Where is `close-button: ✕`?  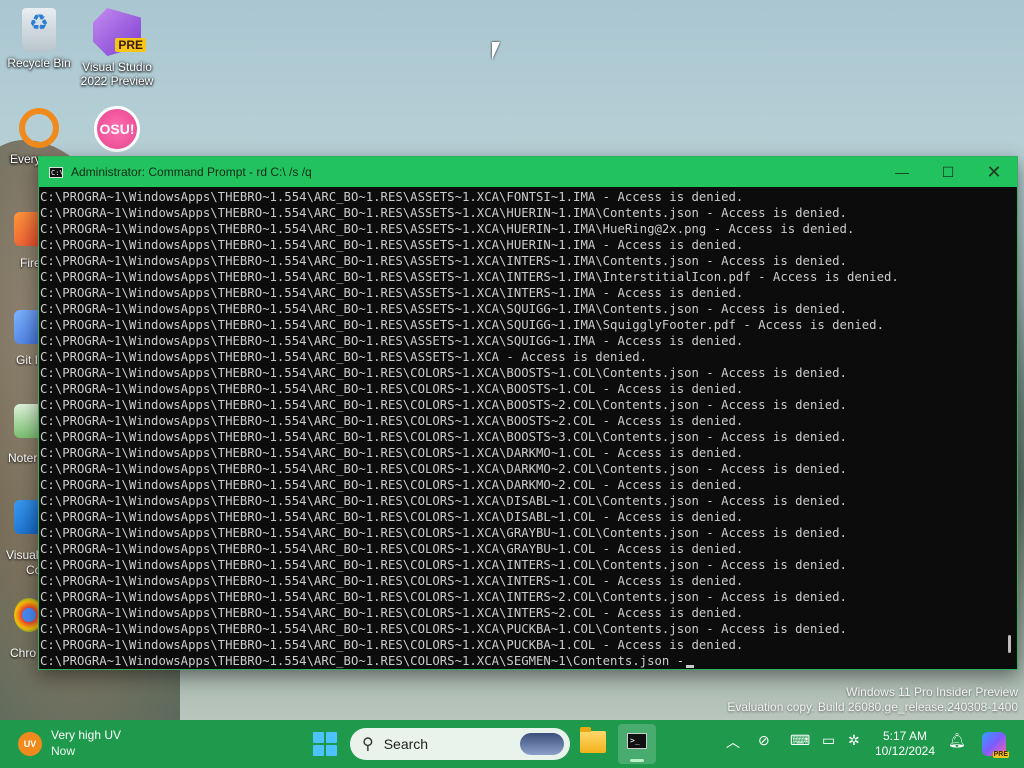 close-button: ✕ is located at coordinates (994, 172).